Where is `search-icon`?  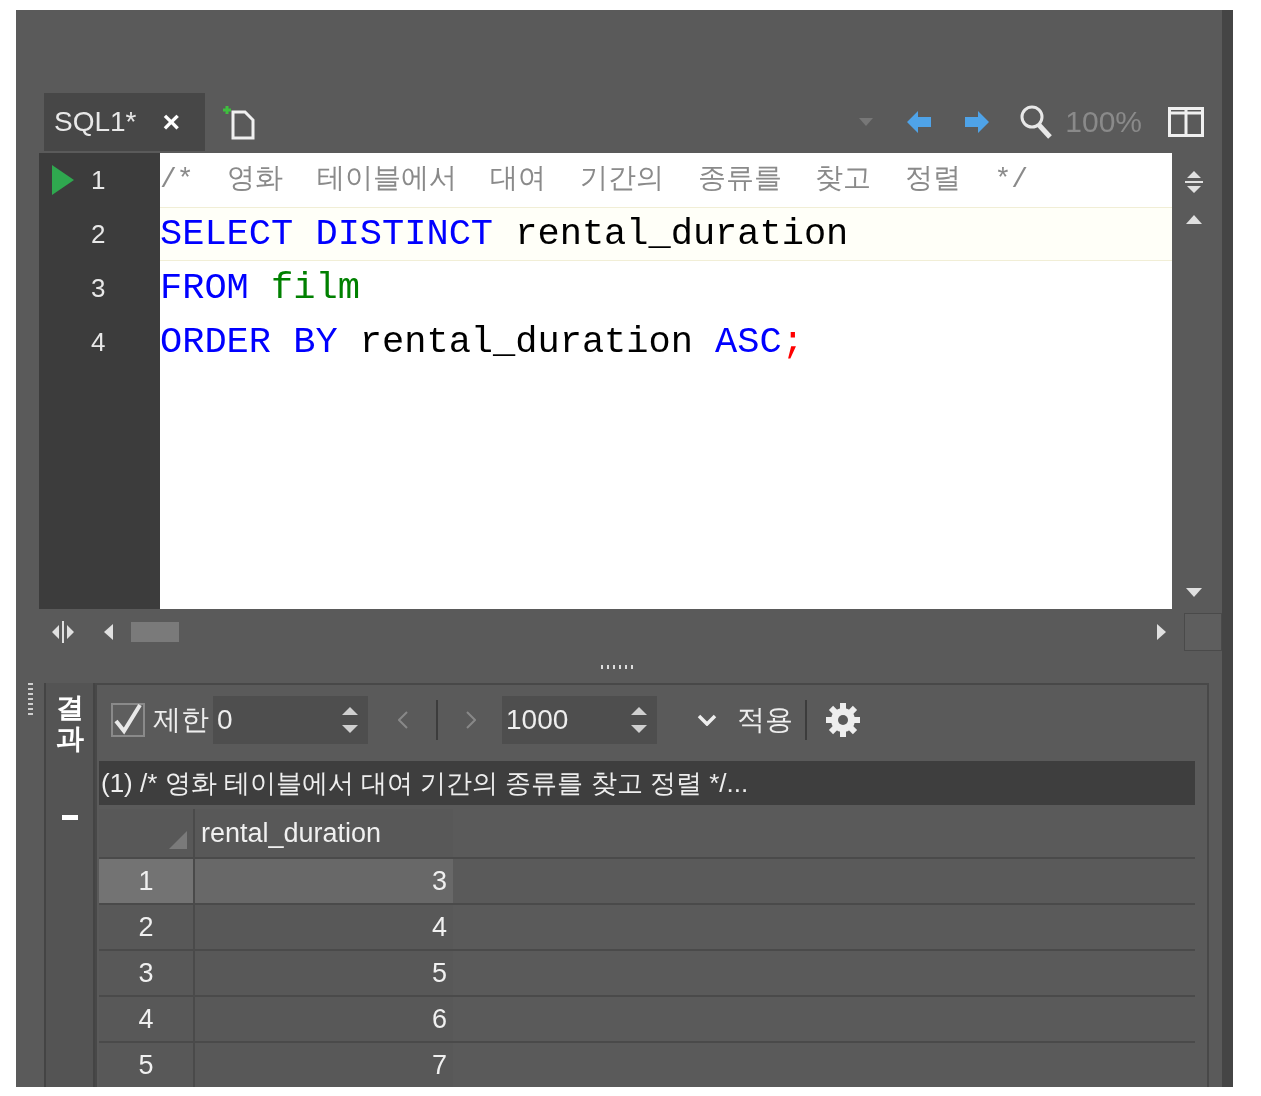
search-icon is located at coordinates (1036, 121).